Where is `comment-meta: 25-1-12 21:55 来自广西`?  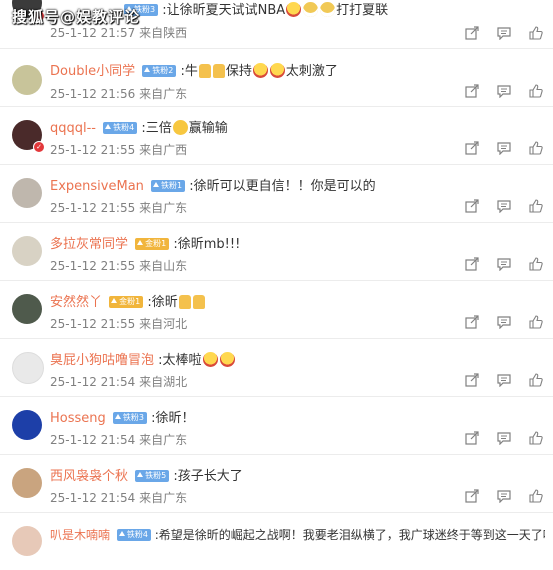
comment-meta: 25-1-12 21:55 来自广西 is located at coordinates (118, 150).